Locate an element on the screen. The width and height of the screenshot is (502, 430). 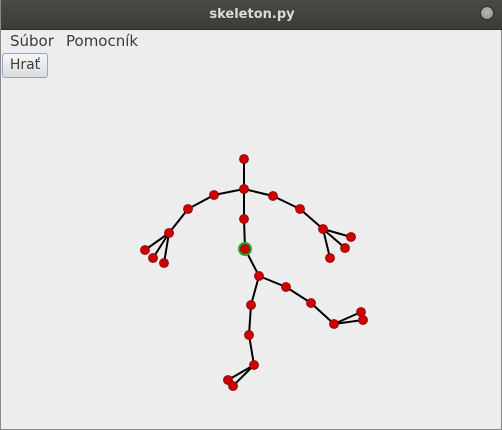
menu-bar: Súbor Pomocník is located at coordinates (252, 41).